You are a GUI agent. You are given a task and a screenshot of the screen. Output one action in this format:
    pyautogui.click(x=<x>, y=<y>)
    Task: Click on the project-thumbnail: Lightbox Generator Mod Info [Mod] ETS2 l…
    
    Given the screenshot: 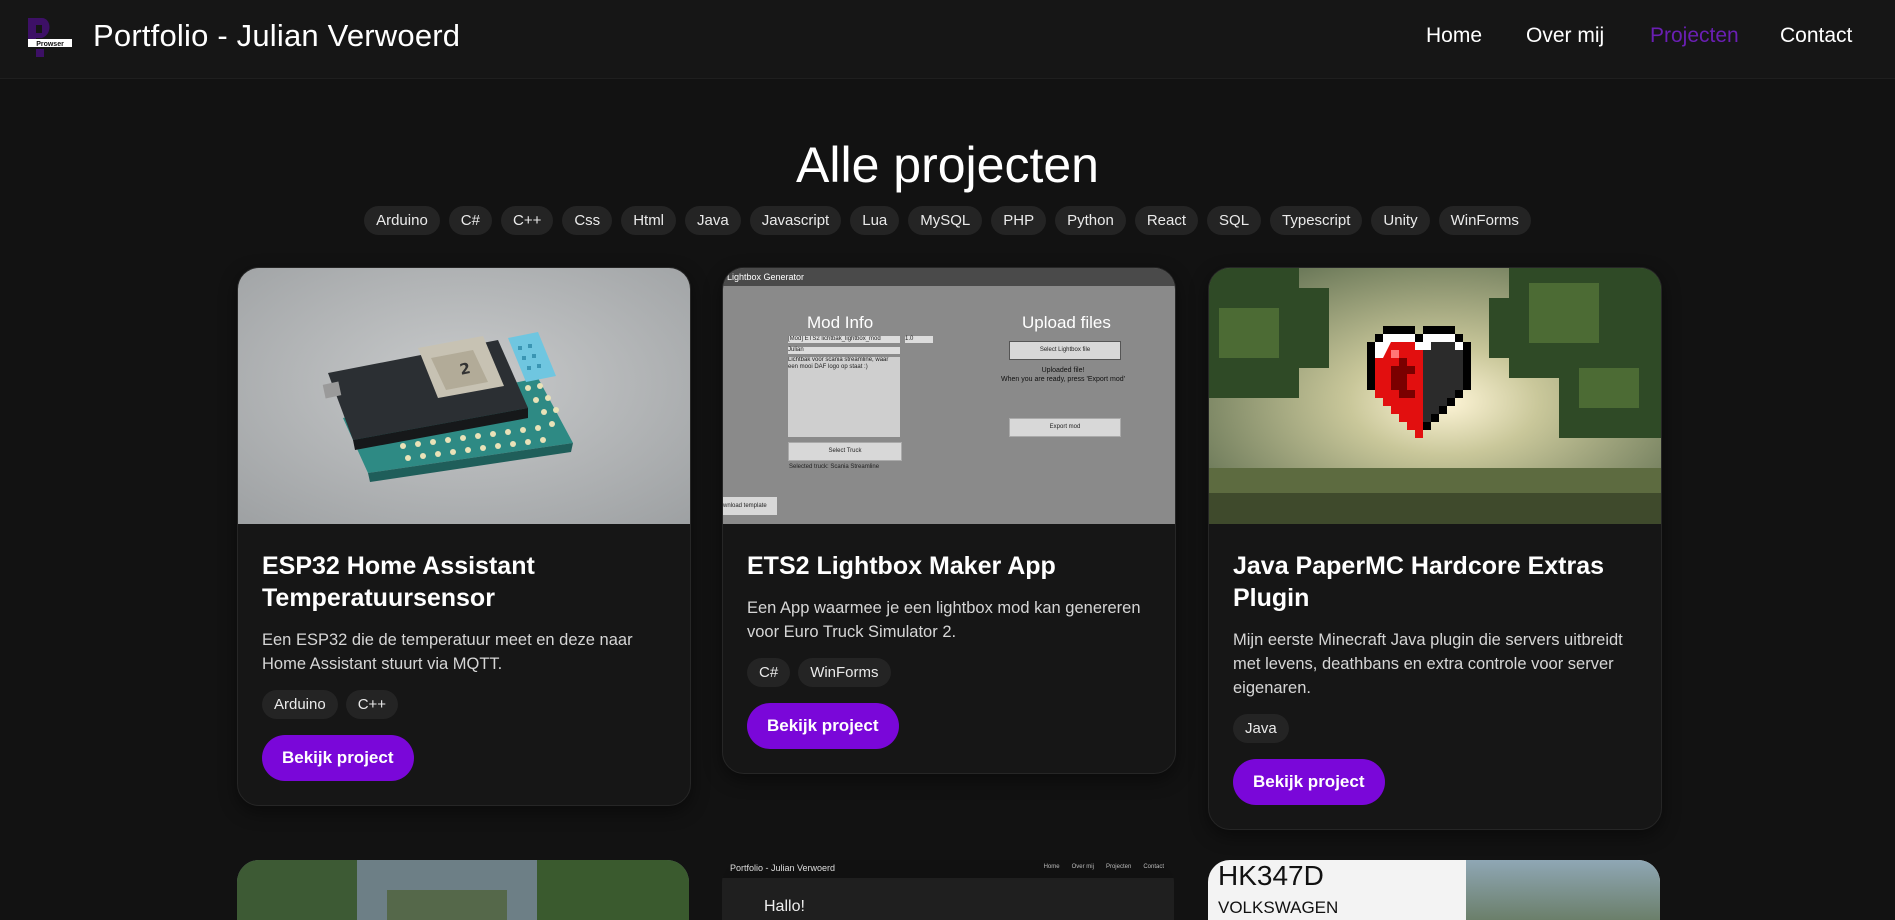 What is the action you would take?
    pyautogui.click(x=949, y=396)
    